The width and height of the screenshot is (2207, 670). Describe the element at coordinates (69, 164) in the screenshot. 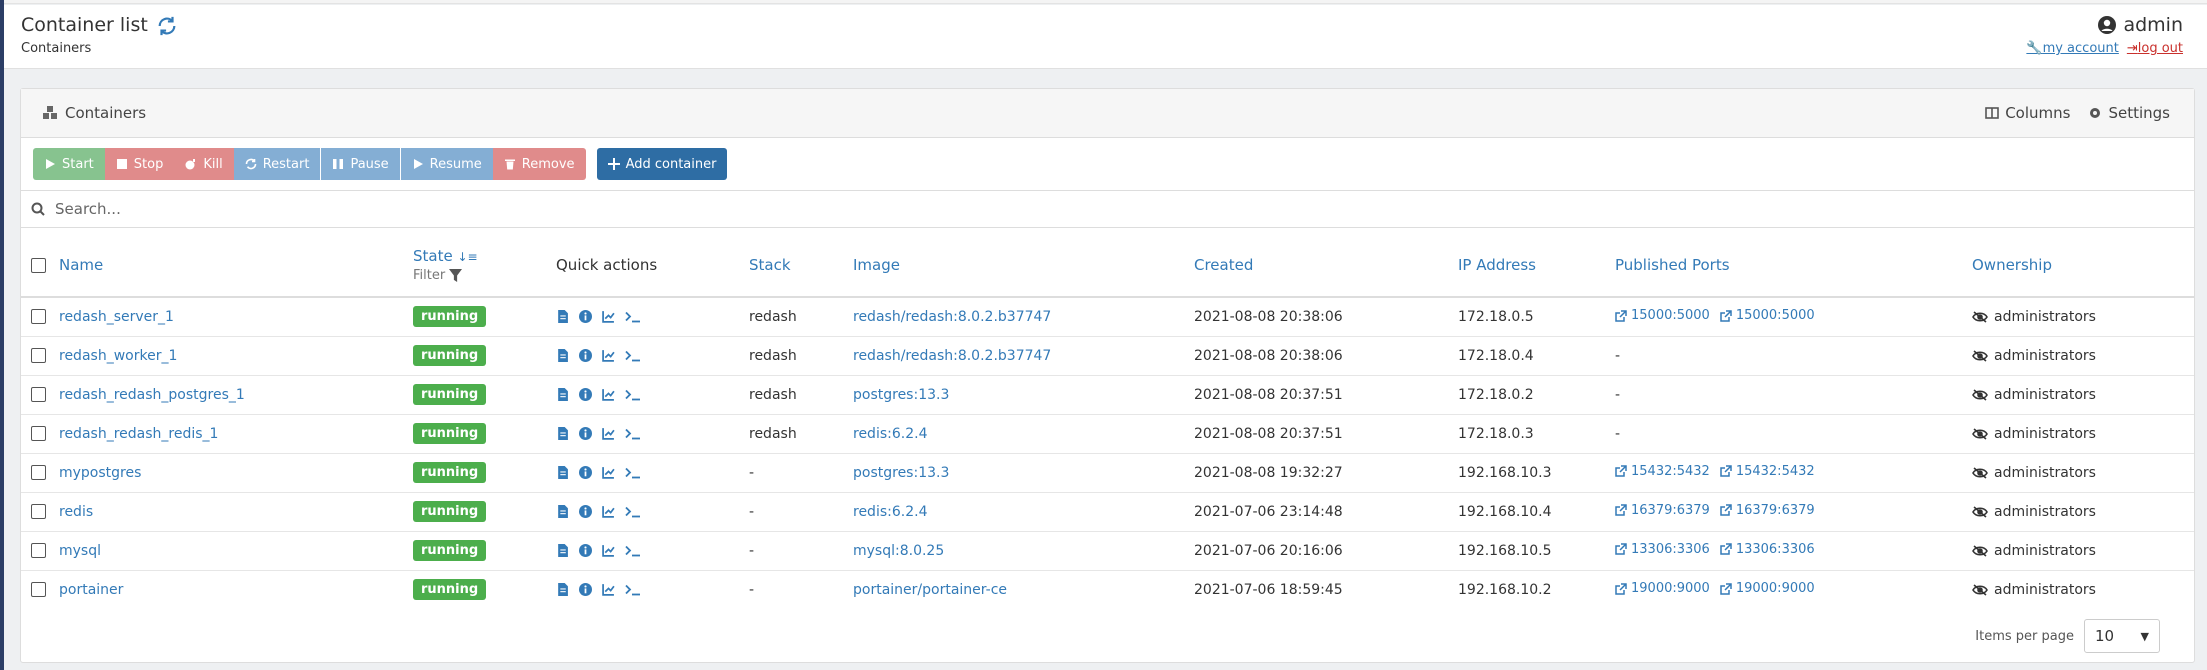

I see `start-button: Start` at that location.